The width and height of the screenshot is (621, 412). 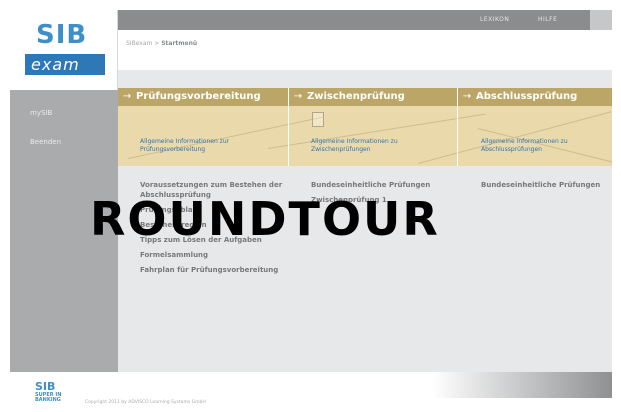 What do you see at coordinates (527, 96) in the screenshot?
I see `tab-label: Abschlussprüfung` at bounding box center [527, 96].